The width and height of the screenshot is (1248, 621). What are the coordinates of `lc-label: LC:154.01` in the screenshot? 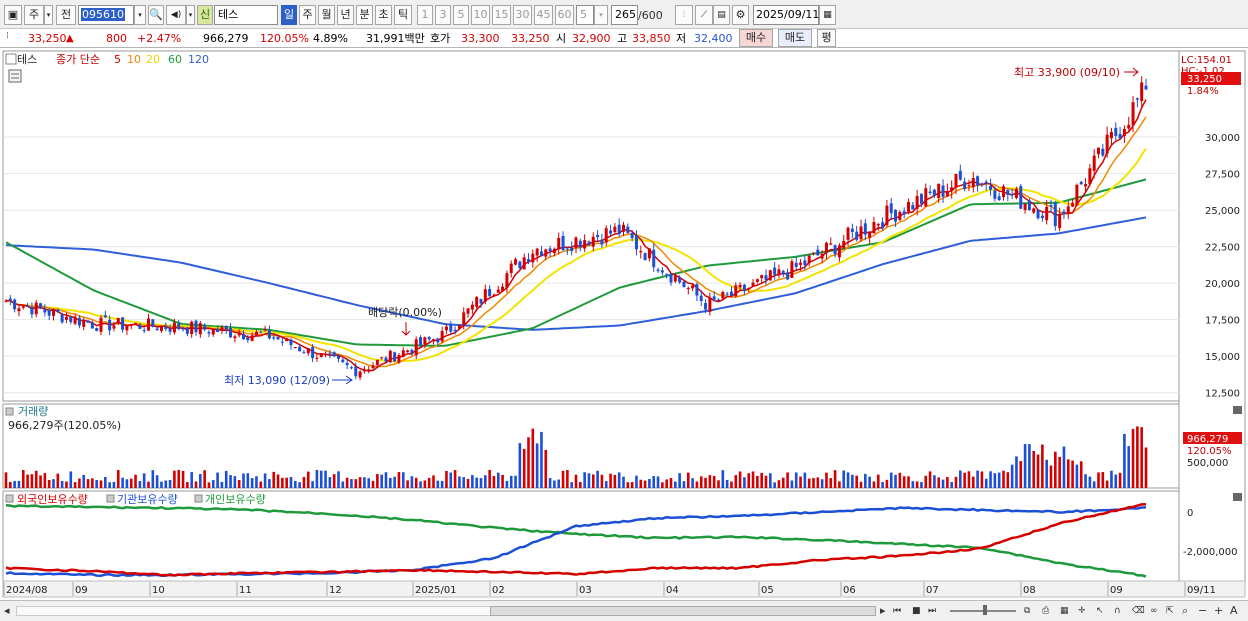 It's located at (1206, 60).